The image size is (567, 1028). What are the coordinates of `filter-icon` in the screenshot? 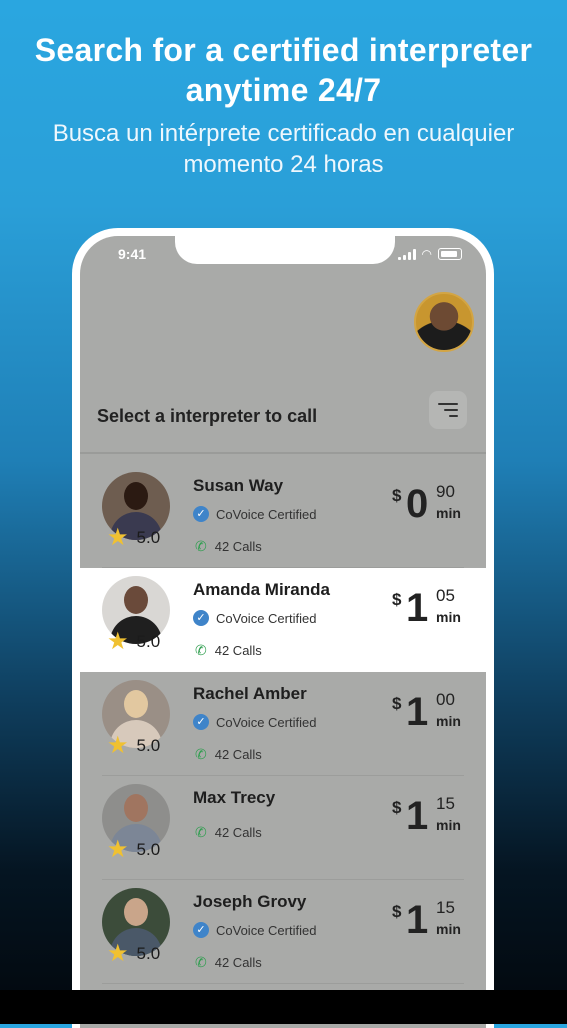 It's located at (448, 404).